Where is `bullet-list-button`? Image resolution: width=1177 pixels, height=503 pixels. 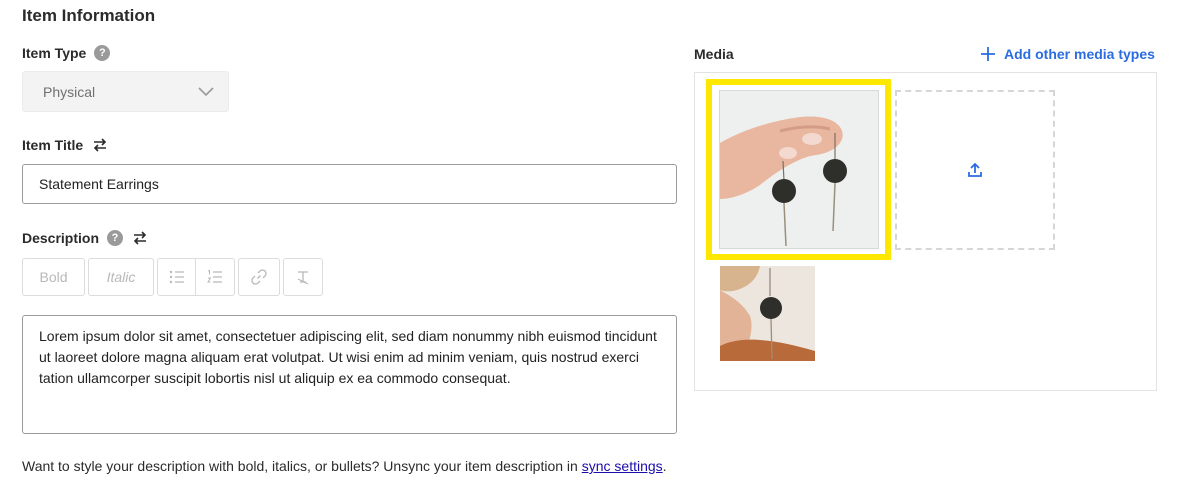
bullet-list-button is located at coordinates (176, 277).